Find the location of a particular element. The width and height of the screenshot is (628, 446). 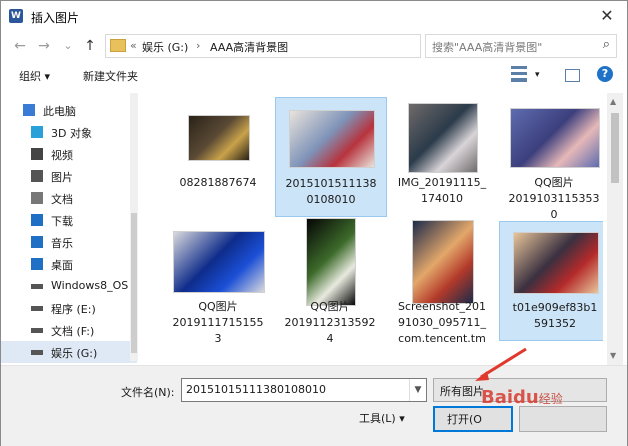

file-item: QQ图片 2019111715155 3 is located at coordinates (218, 283).